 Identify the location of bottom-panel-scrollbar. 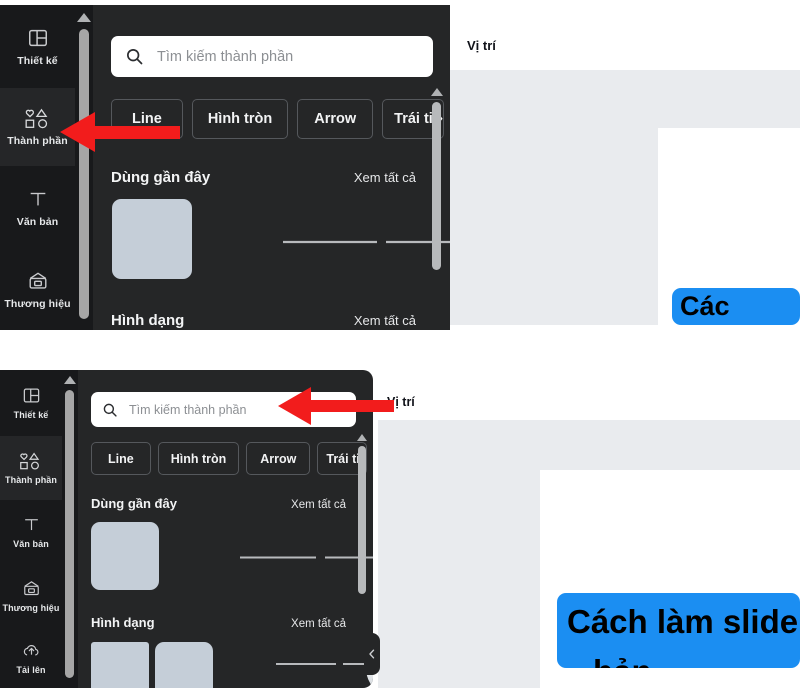
(362, 519).